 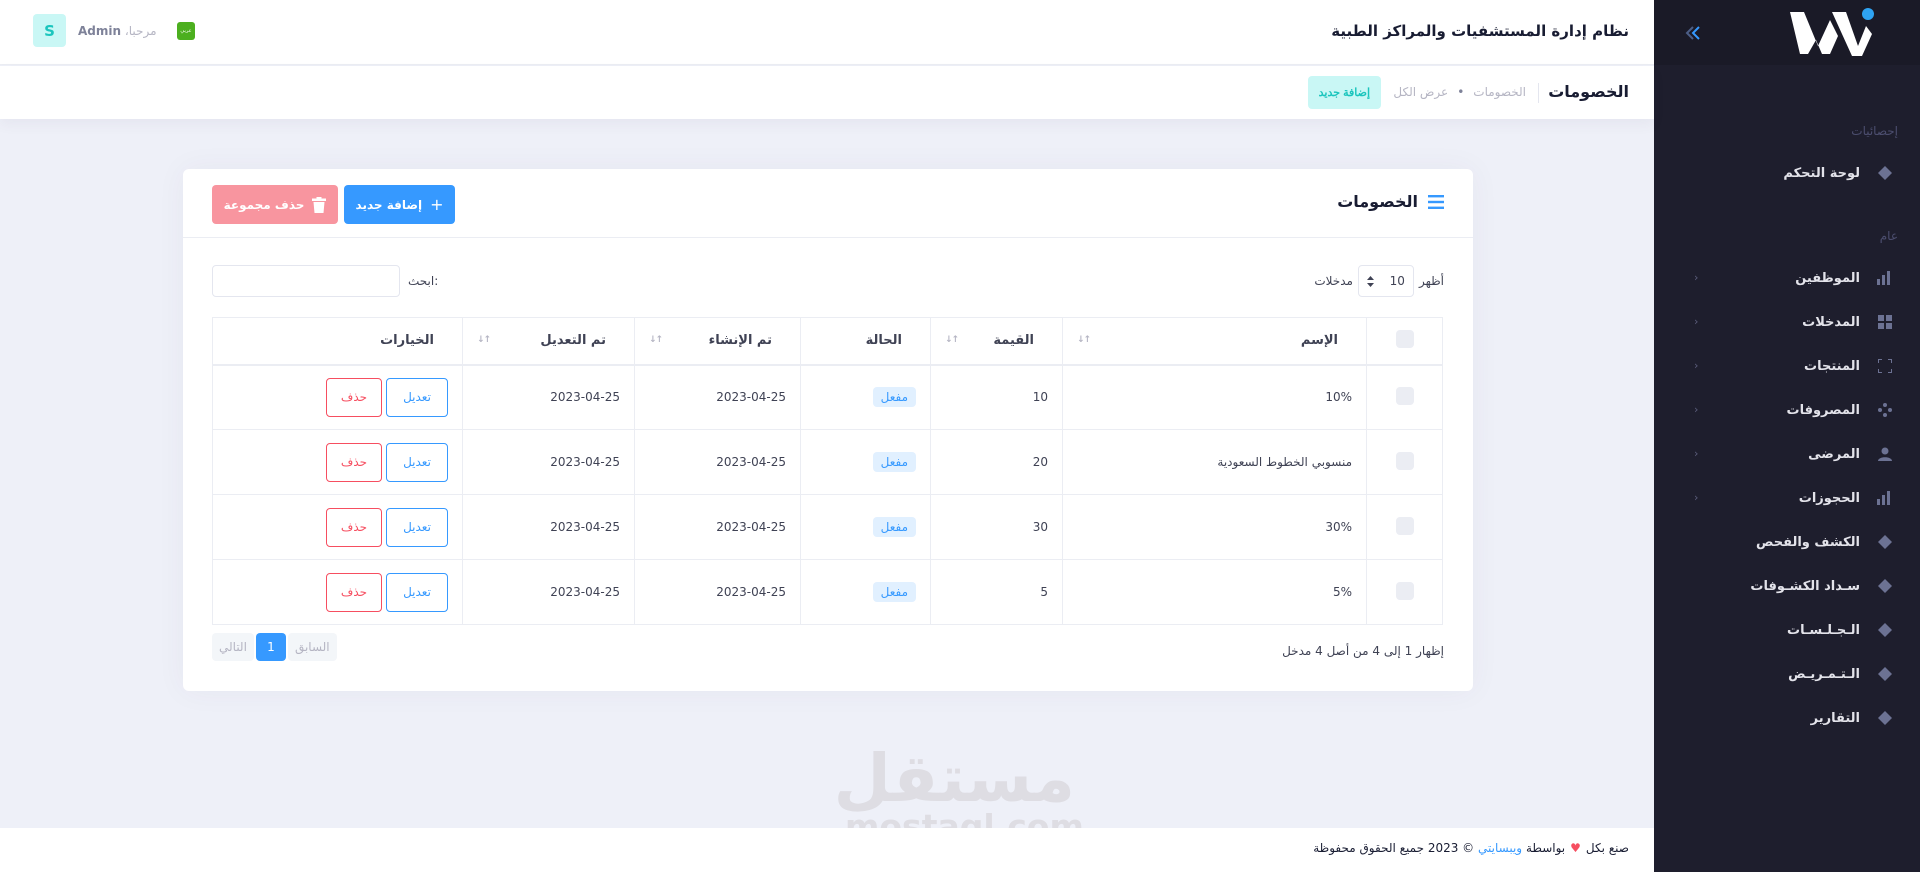 I want to click on breadcrumb-link-discounts: الخصومات, so click(x=1499, y=92).